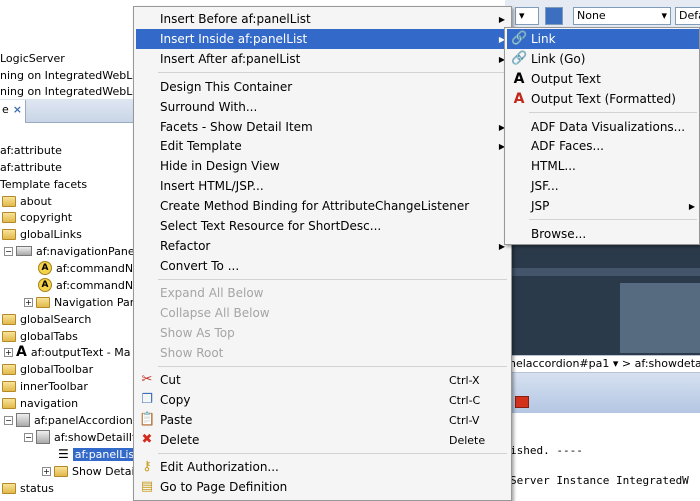  What do you see at coordinates (322, 59) in the screenshot?
I see `menu-item-insert-after: Insert After af:panelList ▶` at bounding box center [322, 59].